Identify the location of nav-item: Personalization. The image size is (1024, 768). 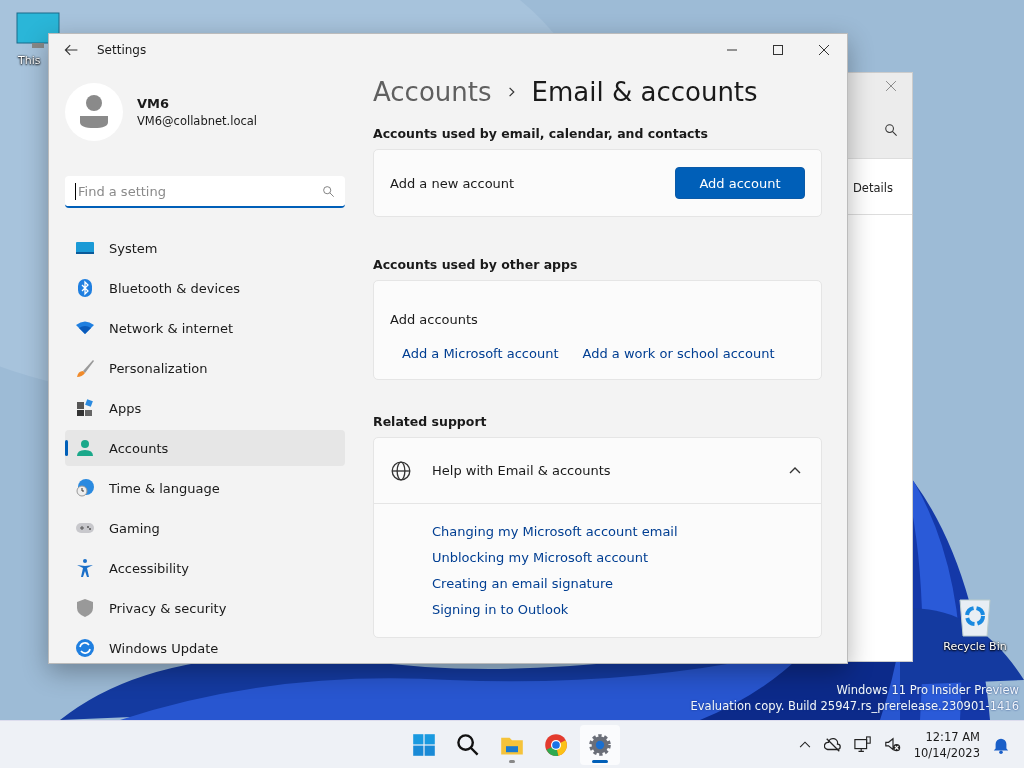
(205, 368).